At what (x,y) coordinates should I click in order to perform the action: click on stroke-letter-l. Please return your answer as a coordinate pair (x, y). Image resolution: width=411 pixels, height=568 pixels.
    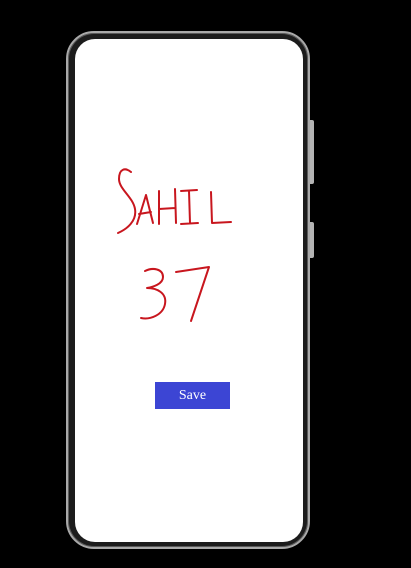
    Looking at the image, I should click on (221, 207).